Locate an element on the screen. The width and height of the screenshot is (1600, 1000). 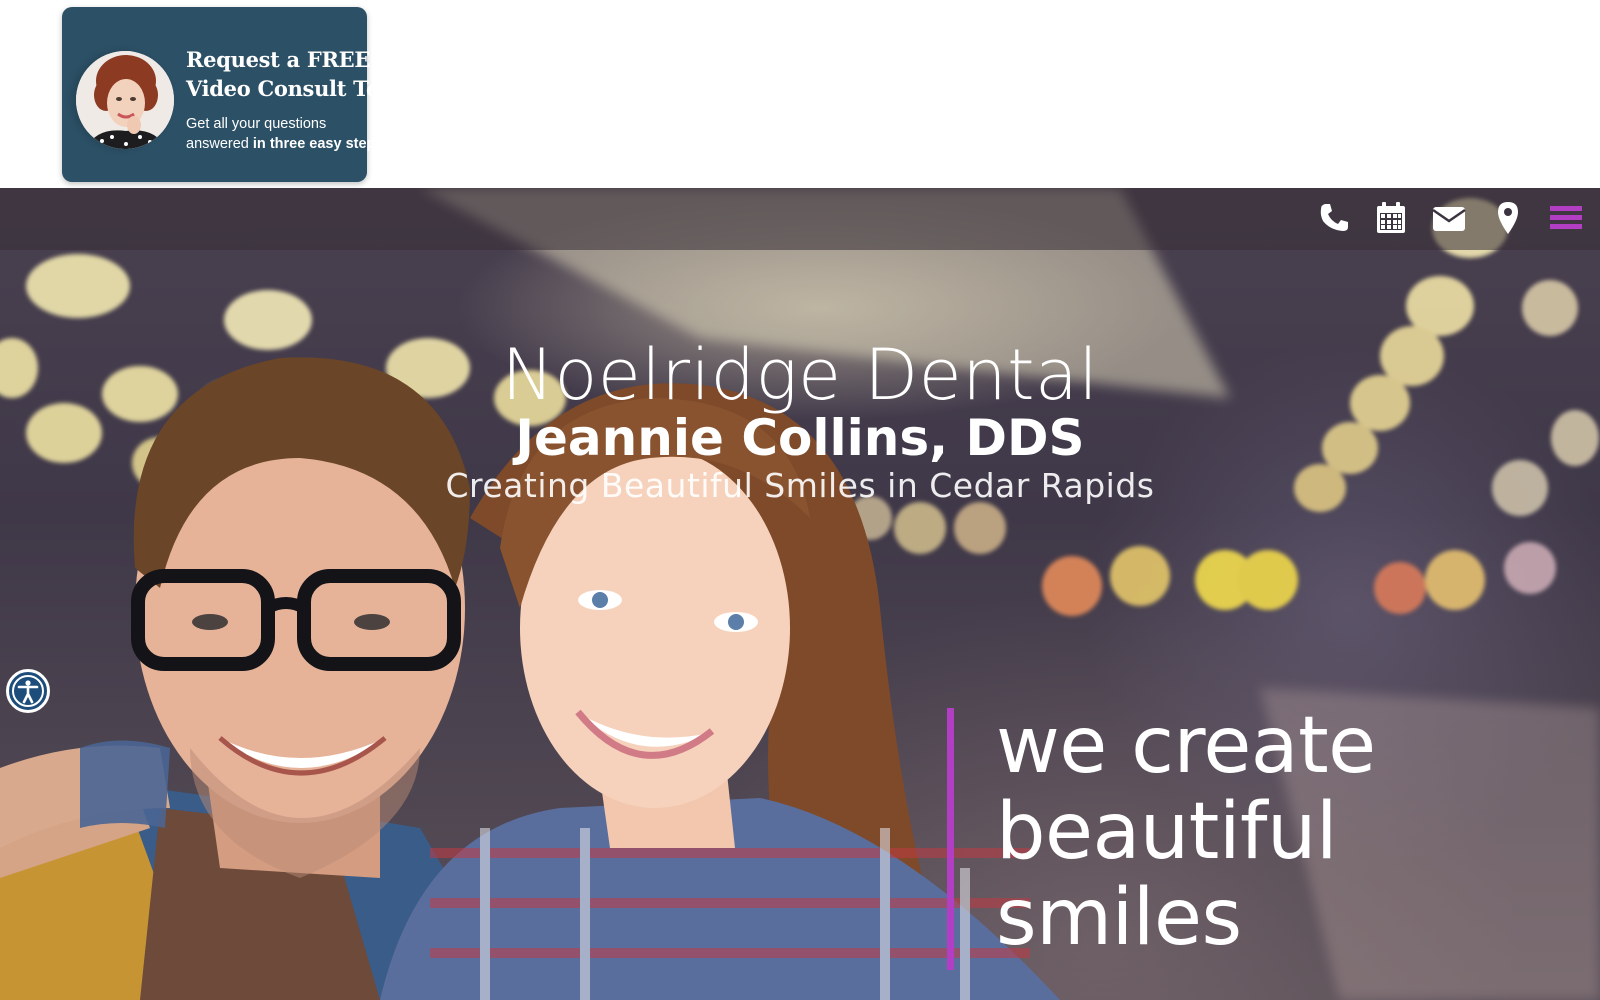
doctor-name: Jeannie Collins, DDS is located at coordinates (800, 438).